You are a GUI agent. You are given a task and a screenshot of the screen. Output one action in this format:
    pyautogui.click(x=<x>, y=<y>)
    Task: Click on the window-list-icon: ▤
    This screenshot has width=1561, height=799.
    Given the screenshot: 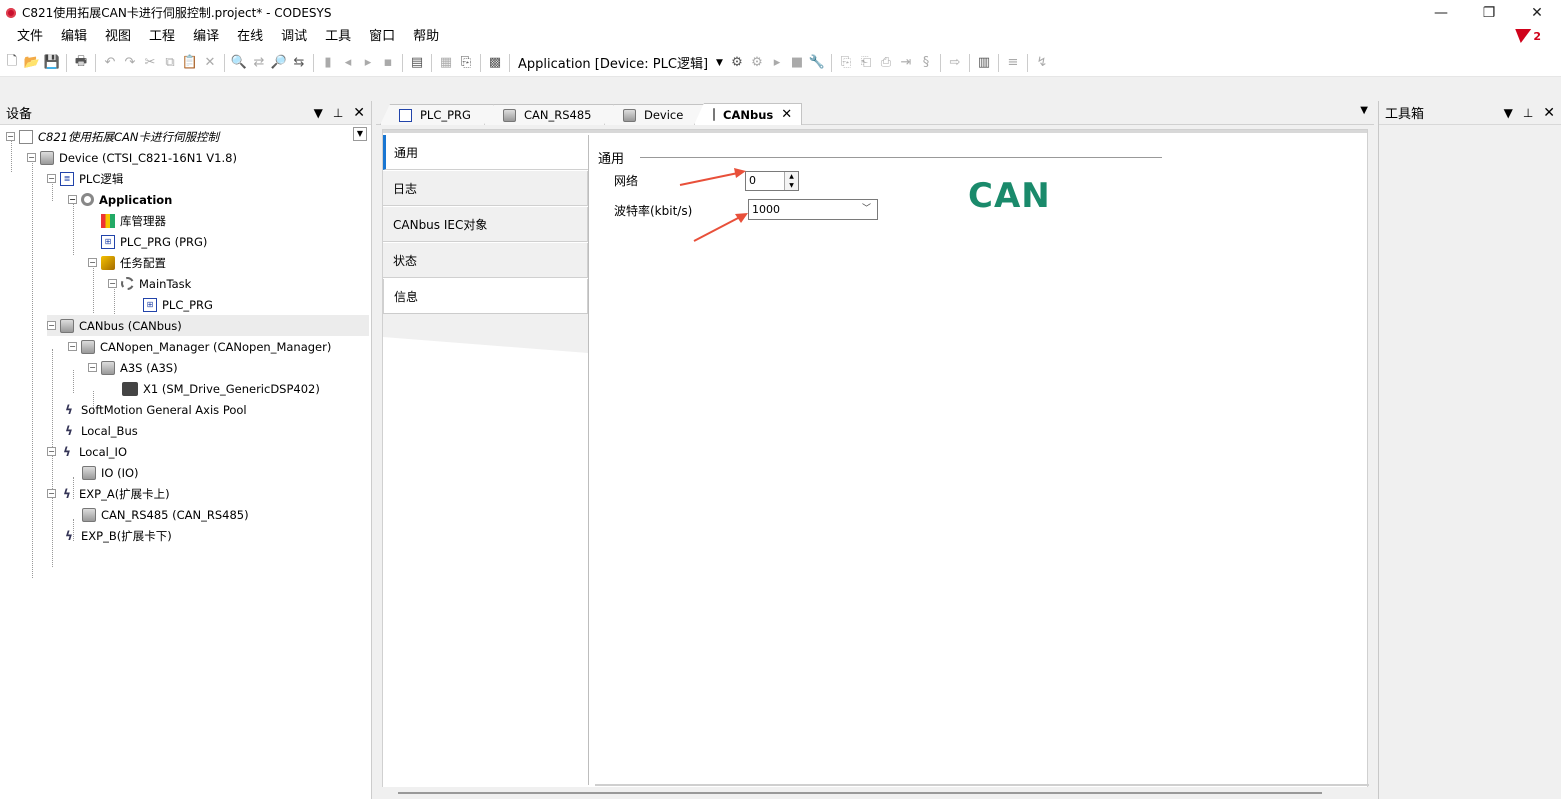 What is the action you would take?
    pyautogui.click(x=417, y=63)
    